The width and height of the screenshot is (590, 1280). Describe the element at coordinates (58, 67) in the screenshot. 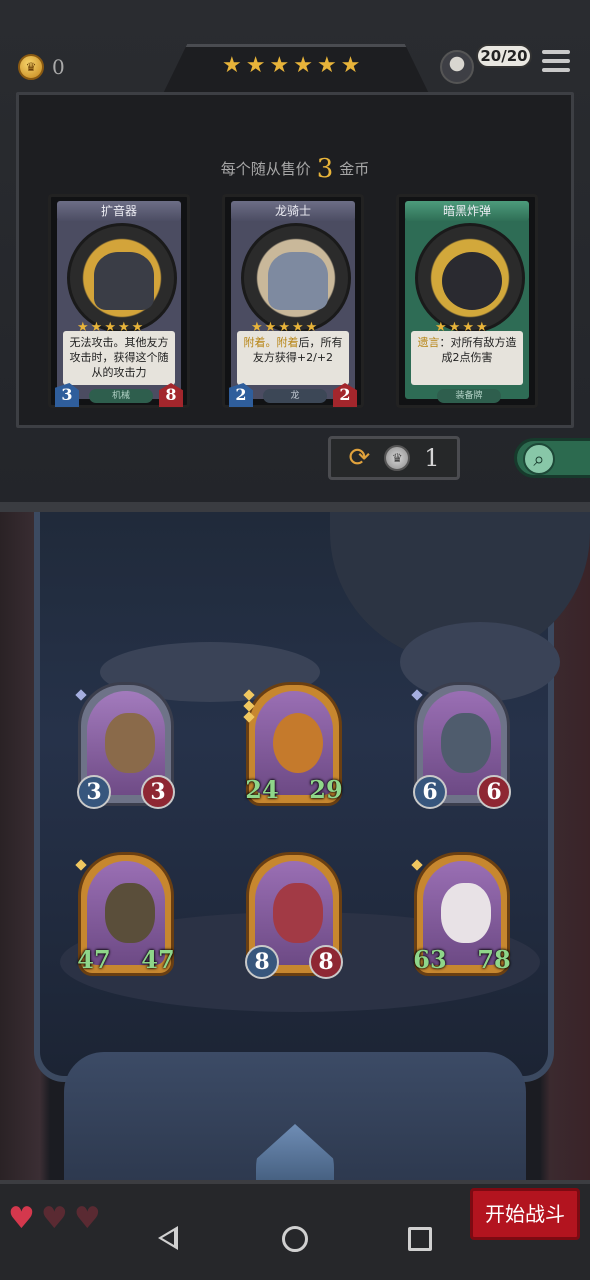

I see `gold-value: 0` at that location.